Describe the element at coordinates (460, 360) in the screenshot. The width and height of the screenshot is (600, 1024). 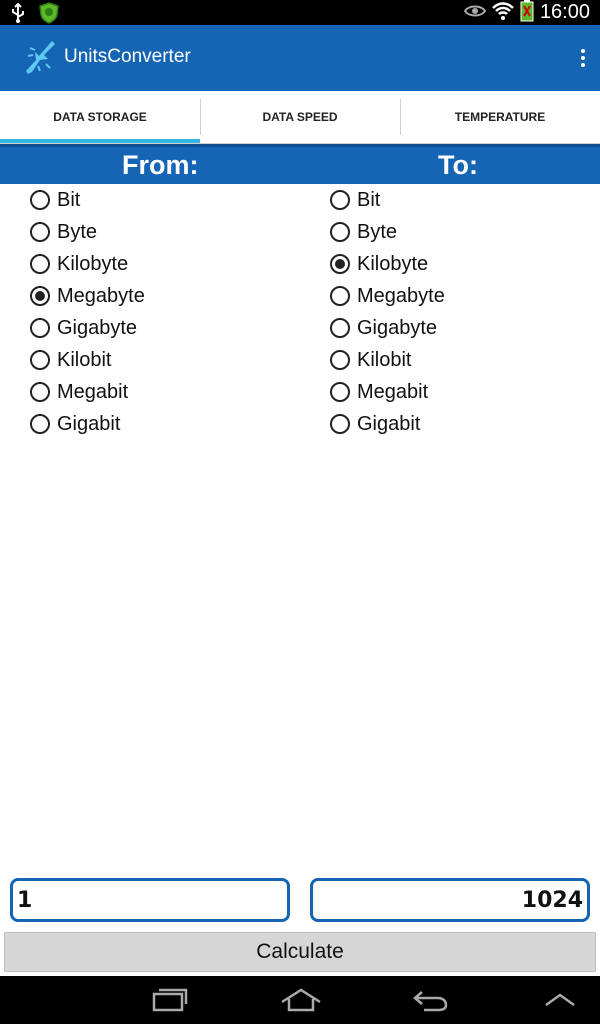
I see `to-radio-kilobit: Kilobit` at that location.